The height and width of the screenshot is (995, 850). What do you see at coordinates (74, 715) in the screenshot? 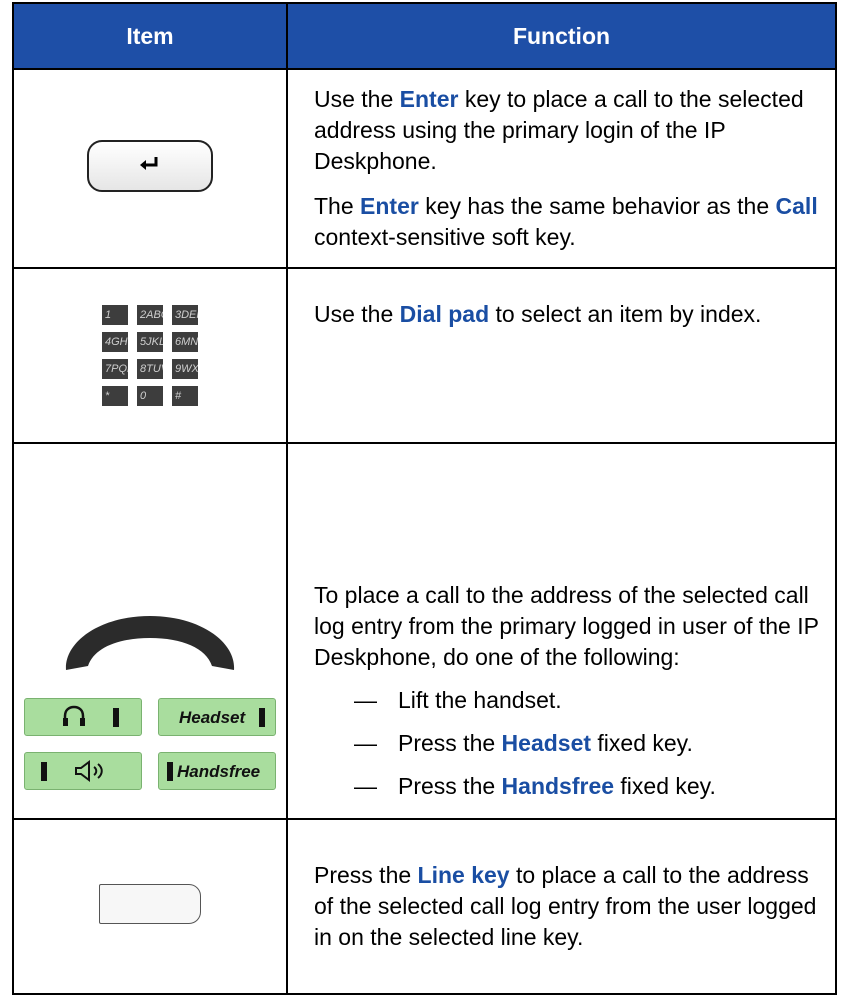
I see `headset-icon` at bounding box center [74, 715].